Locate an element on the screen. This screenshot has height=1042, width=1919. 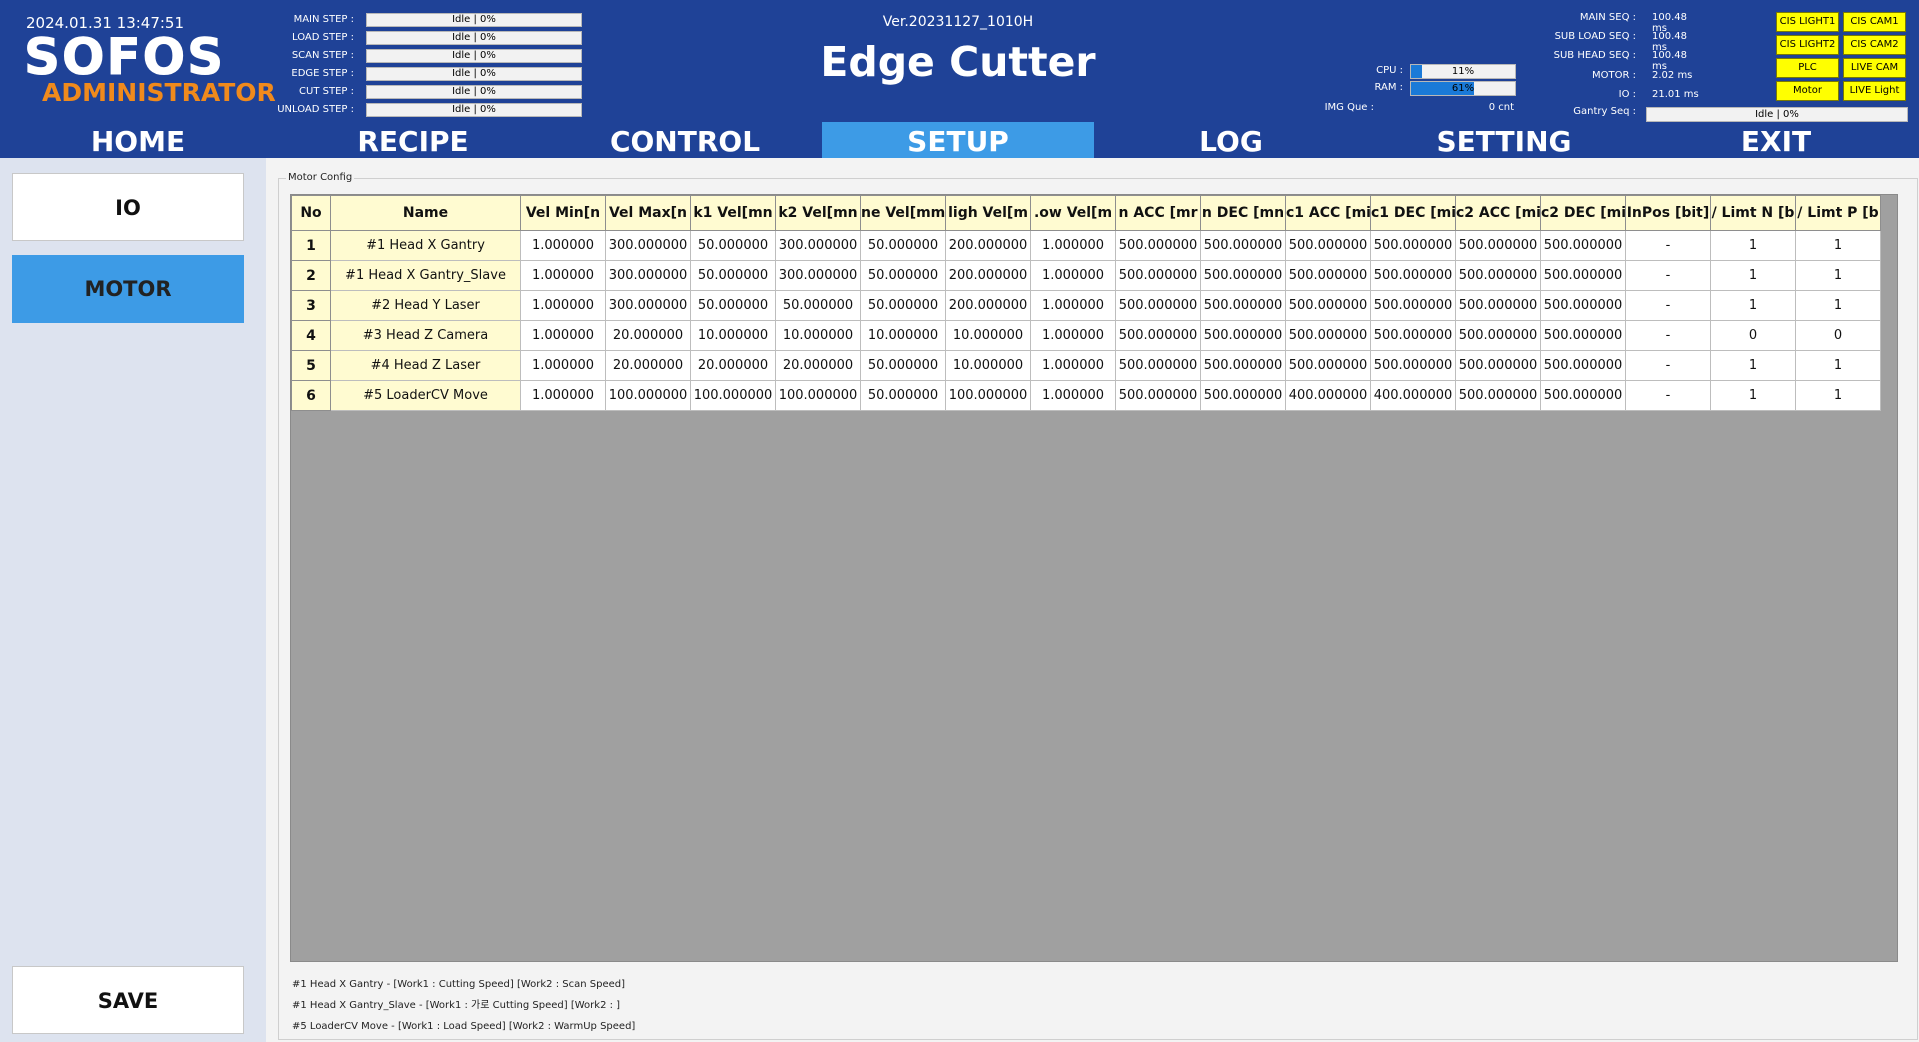
column-header: .ow Vel[m is located at coordinates (1073, 213).